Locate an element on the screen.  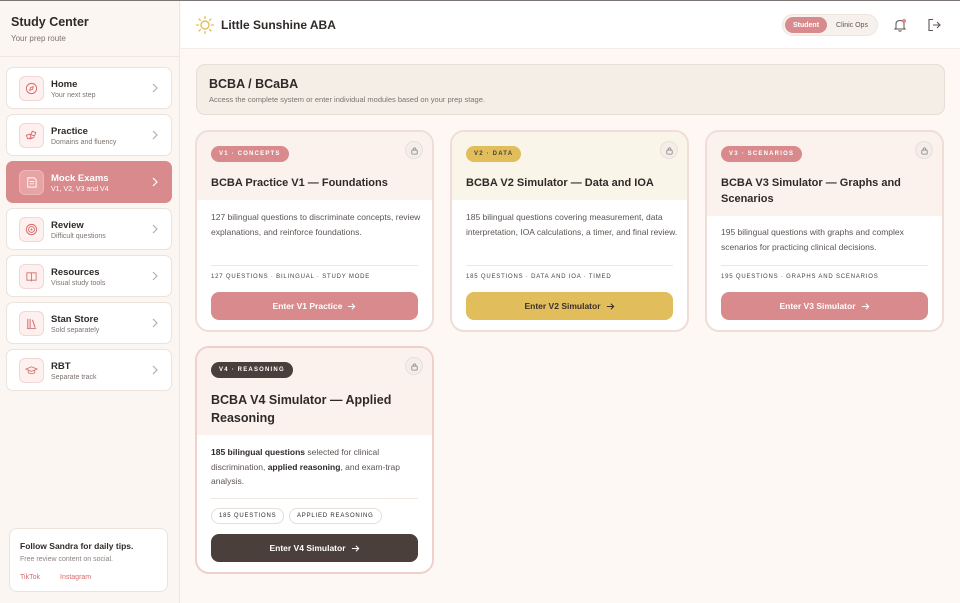
enter-v4-button: Enter V4 Simulator is located at coordinates (314, 548).